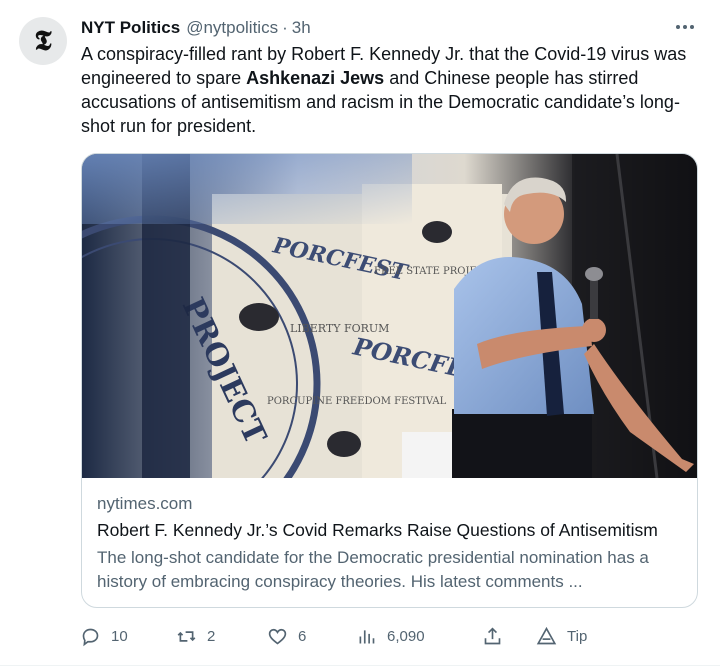  I want to click on tweet-timestamp: 3h, so click(301, 28).